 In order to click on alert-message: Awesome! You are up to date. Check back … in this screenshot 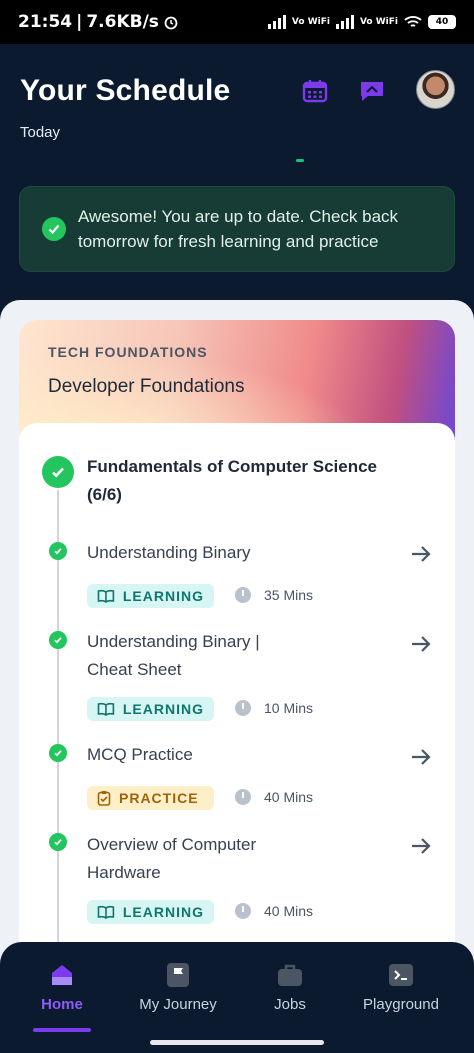, I will do `click(238, 229)`.